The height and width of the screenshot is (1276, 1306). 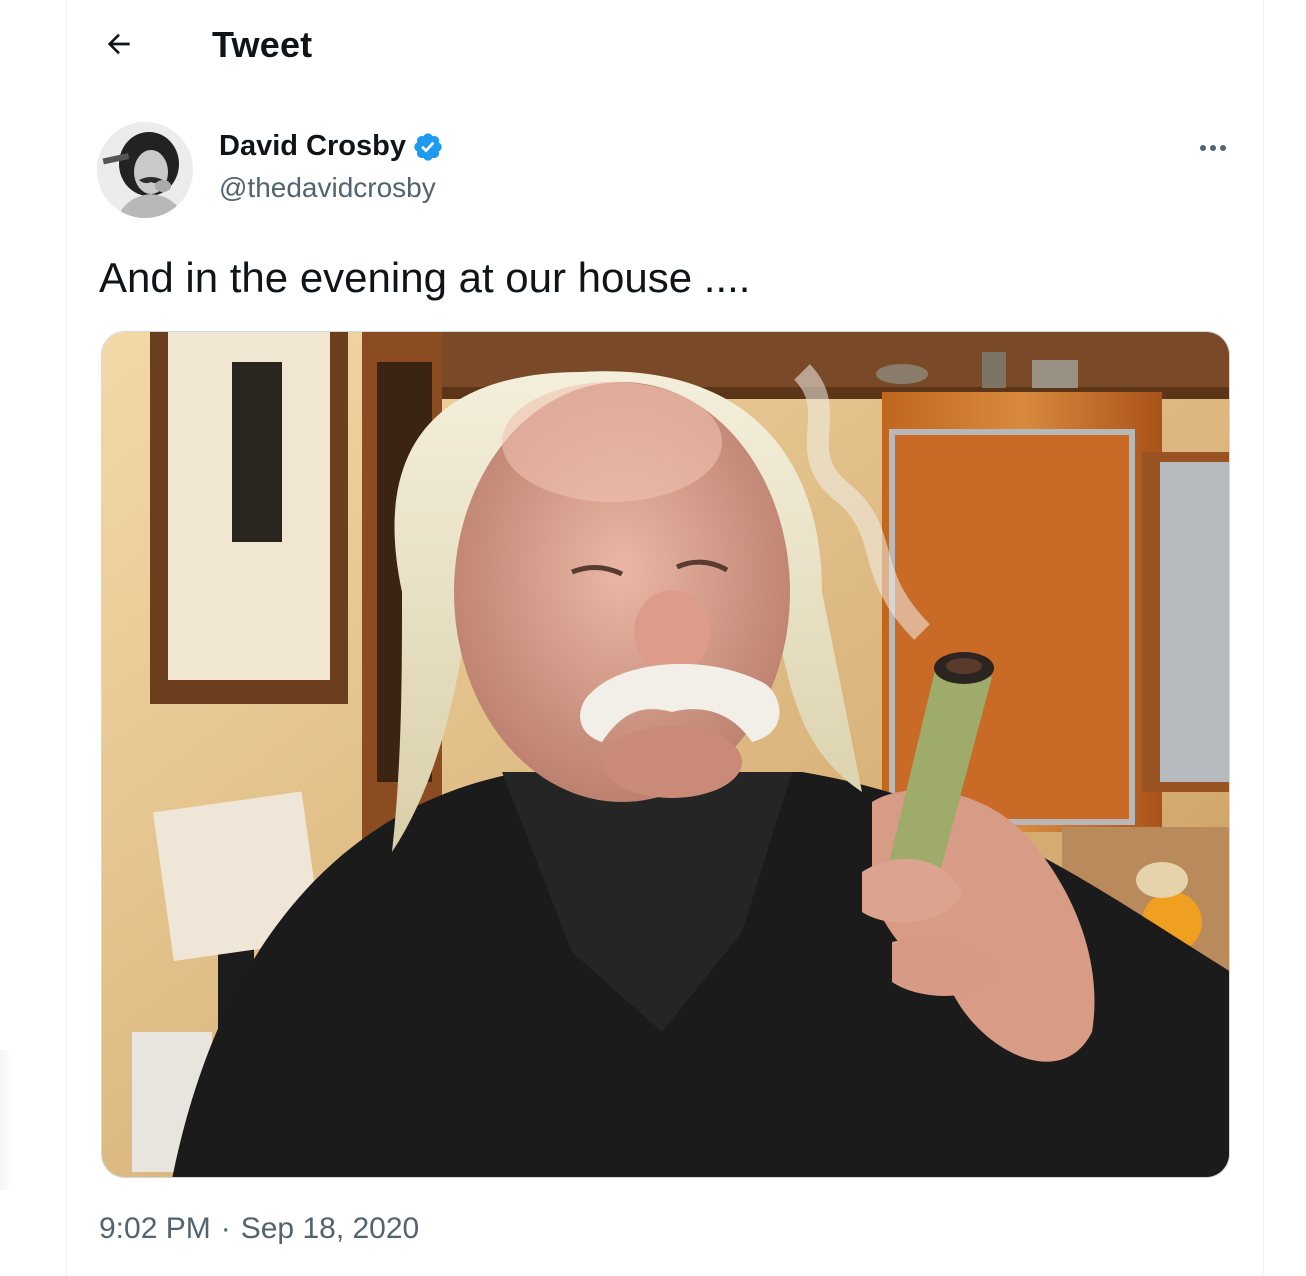 I want to click on page-header: Tweet, so click(x=665, y=46).